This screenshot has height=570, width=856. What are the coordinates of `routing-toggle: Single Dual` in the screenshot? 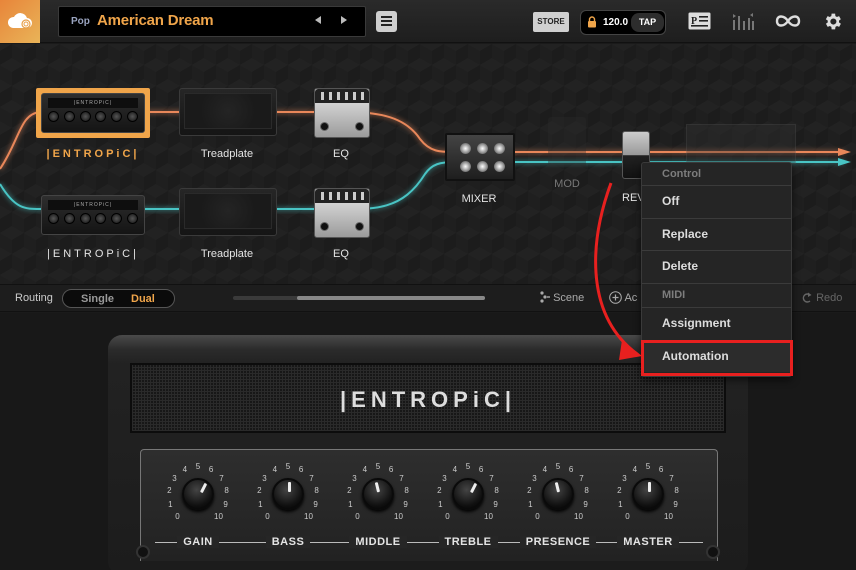 It's located at (118, 298).